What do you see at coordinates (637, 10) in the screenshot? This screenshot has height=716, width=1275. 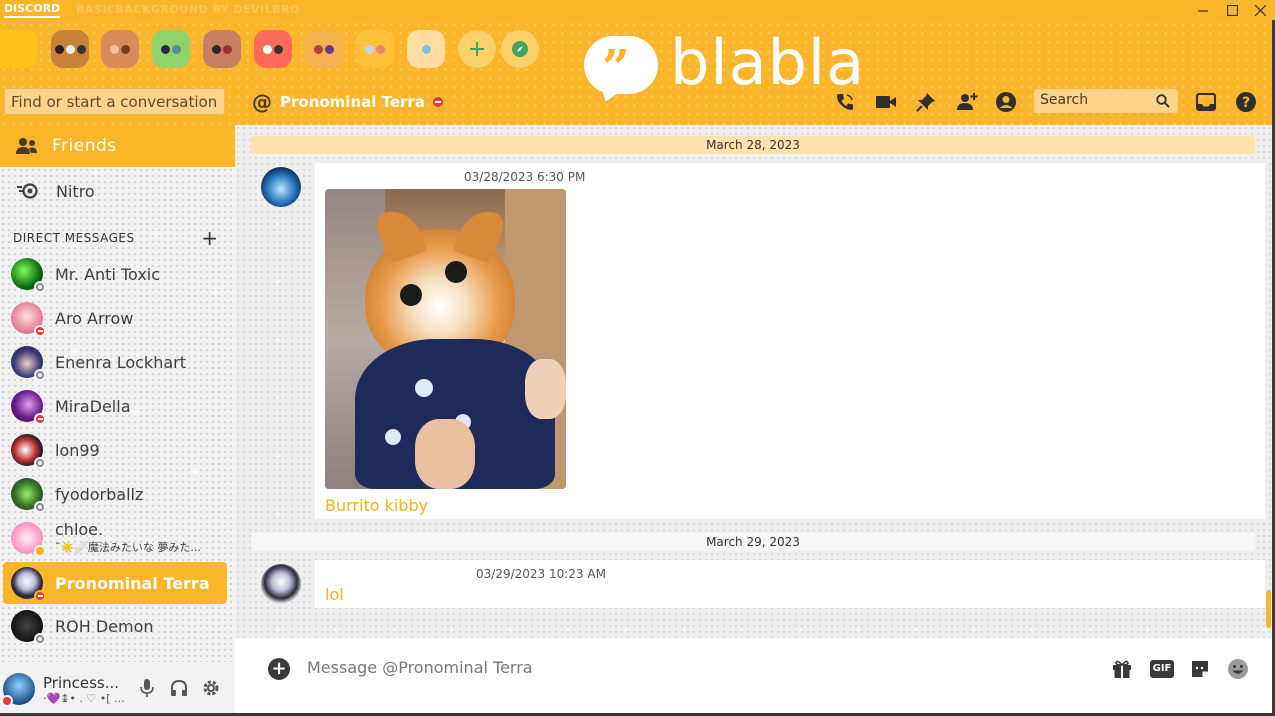 I see `title-bar: DISCORD BASICBACKGROUND BY DEVILBRO` at bounding box center [637, 10].